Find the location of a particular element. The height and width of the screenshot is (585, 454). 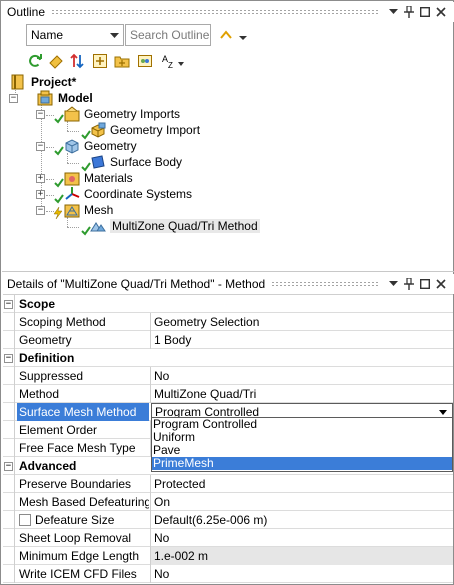

model-icon is located at coordinates (45, 98).